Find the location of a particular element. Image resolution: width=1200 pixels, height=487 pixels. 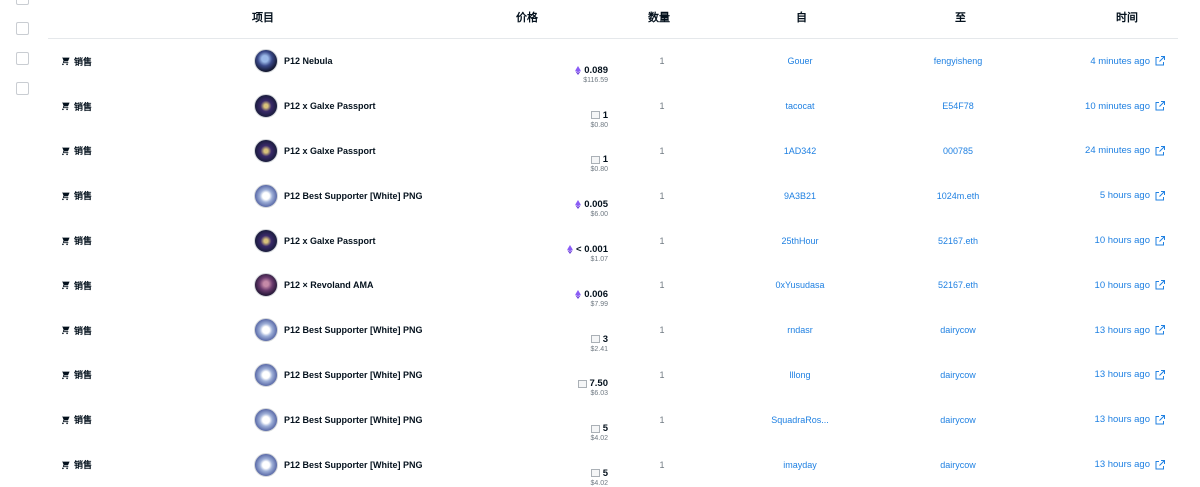

time-ago: 4 minutes ago is located at coordinates (1120, 61).